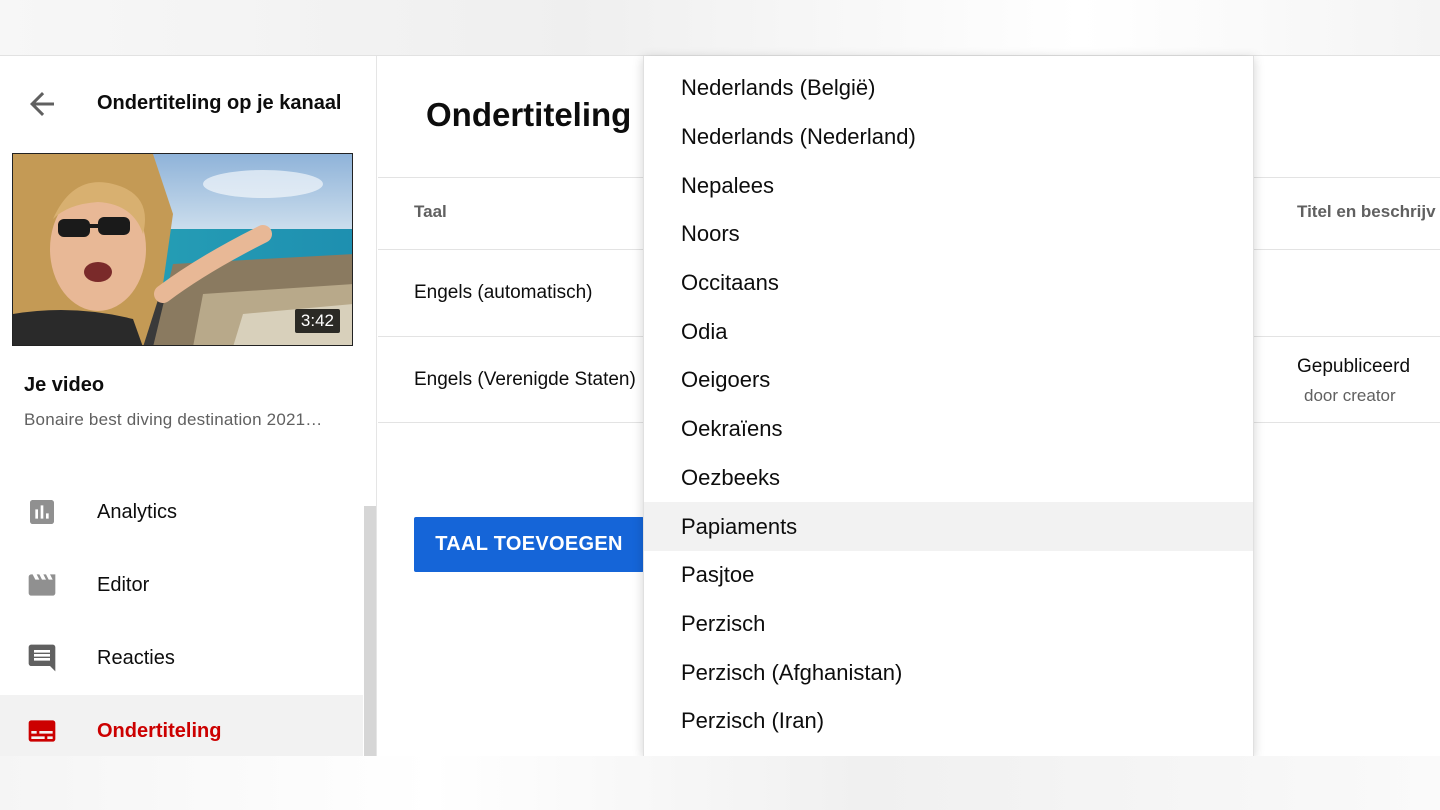 Image resolution: width=1440 pixels, height=810 pixels. What do you see at coordinates (123, 585) in the screenshot?
I see `sidebar-item-label: Editor` at bounding box center [123, 585].